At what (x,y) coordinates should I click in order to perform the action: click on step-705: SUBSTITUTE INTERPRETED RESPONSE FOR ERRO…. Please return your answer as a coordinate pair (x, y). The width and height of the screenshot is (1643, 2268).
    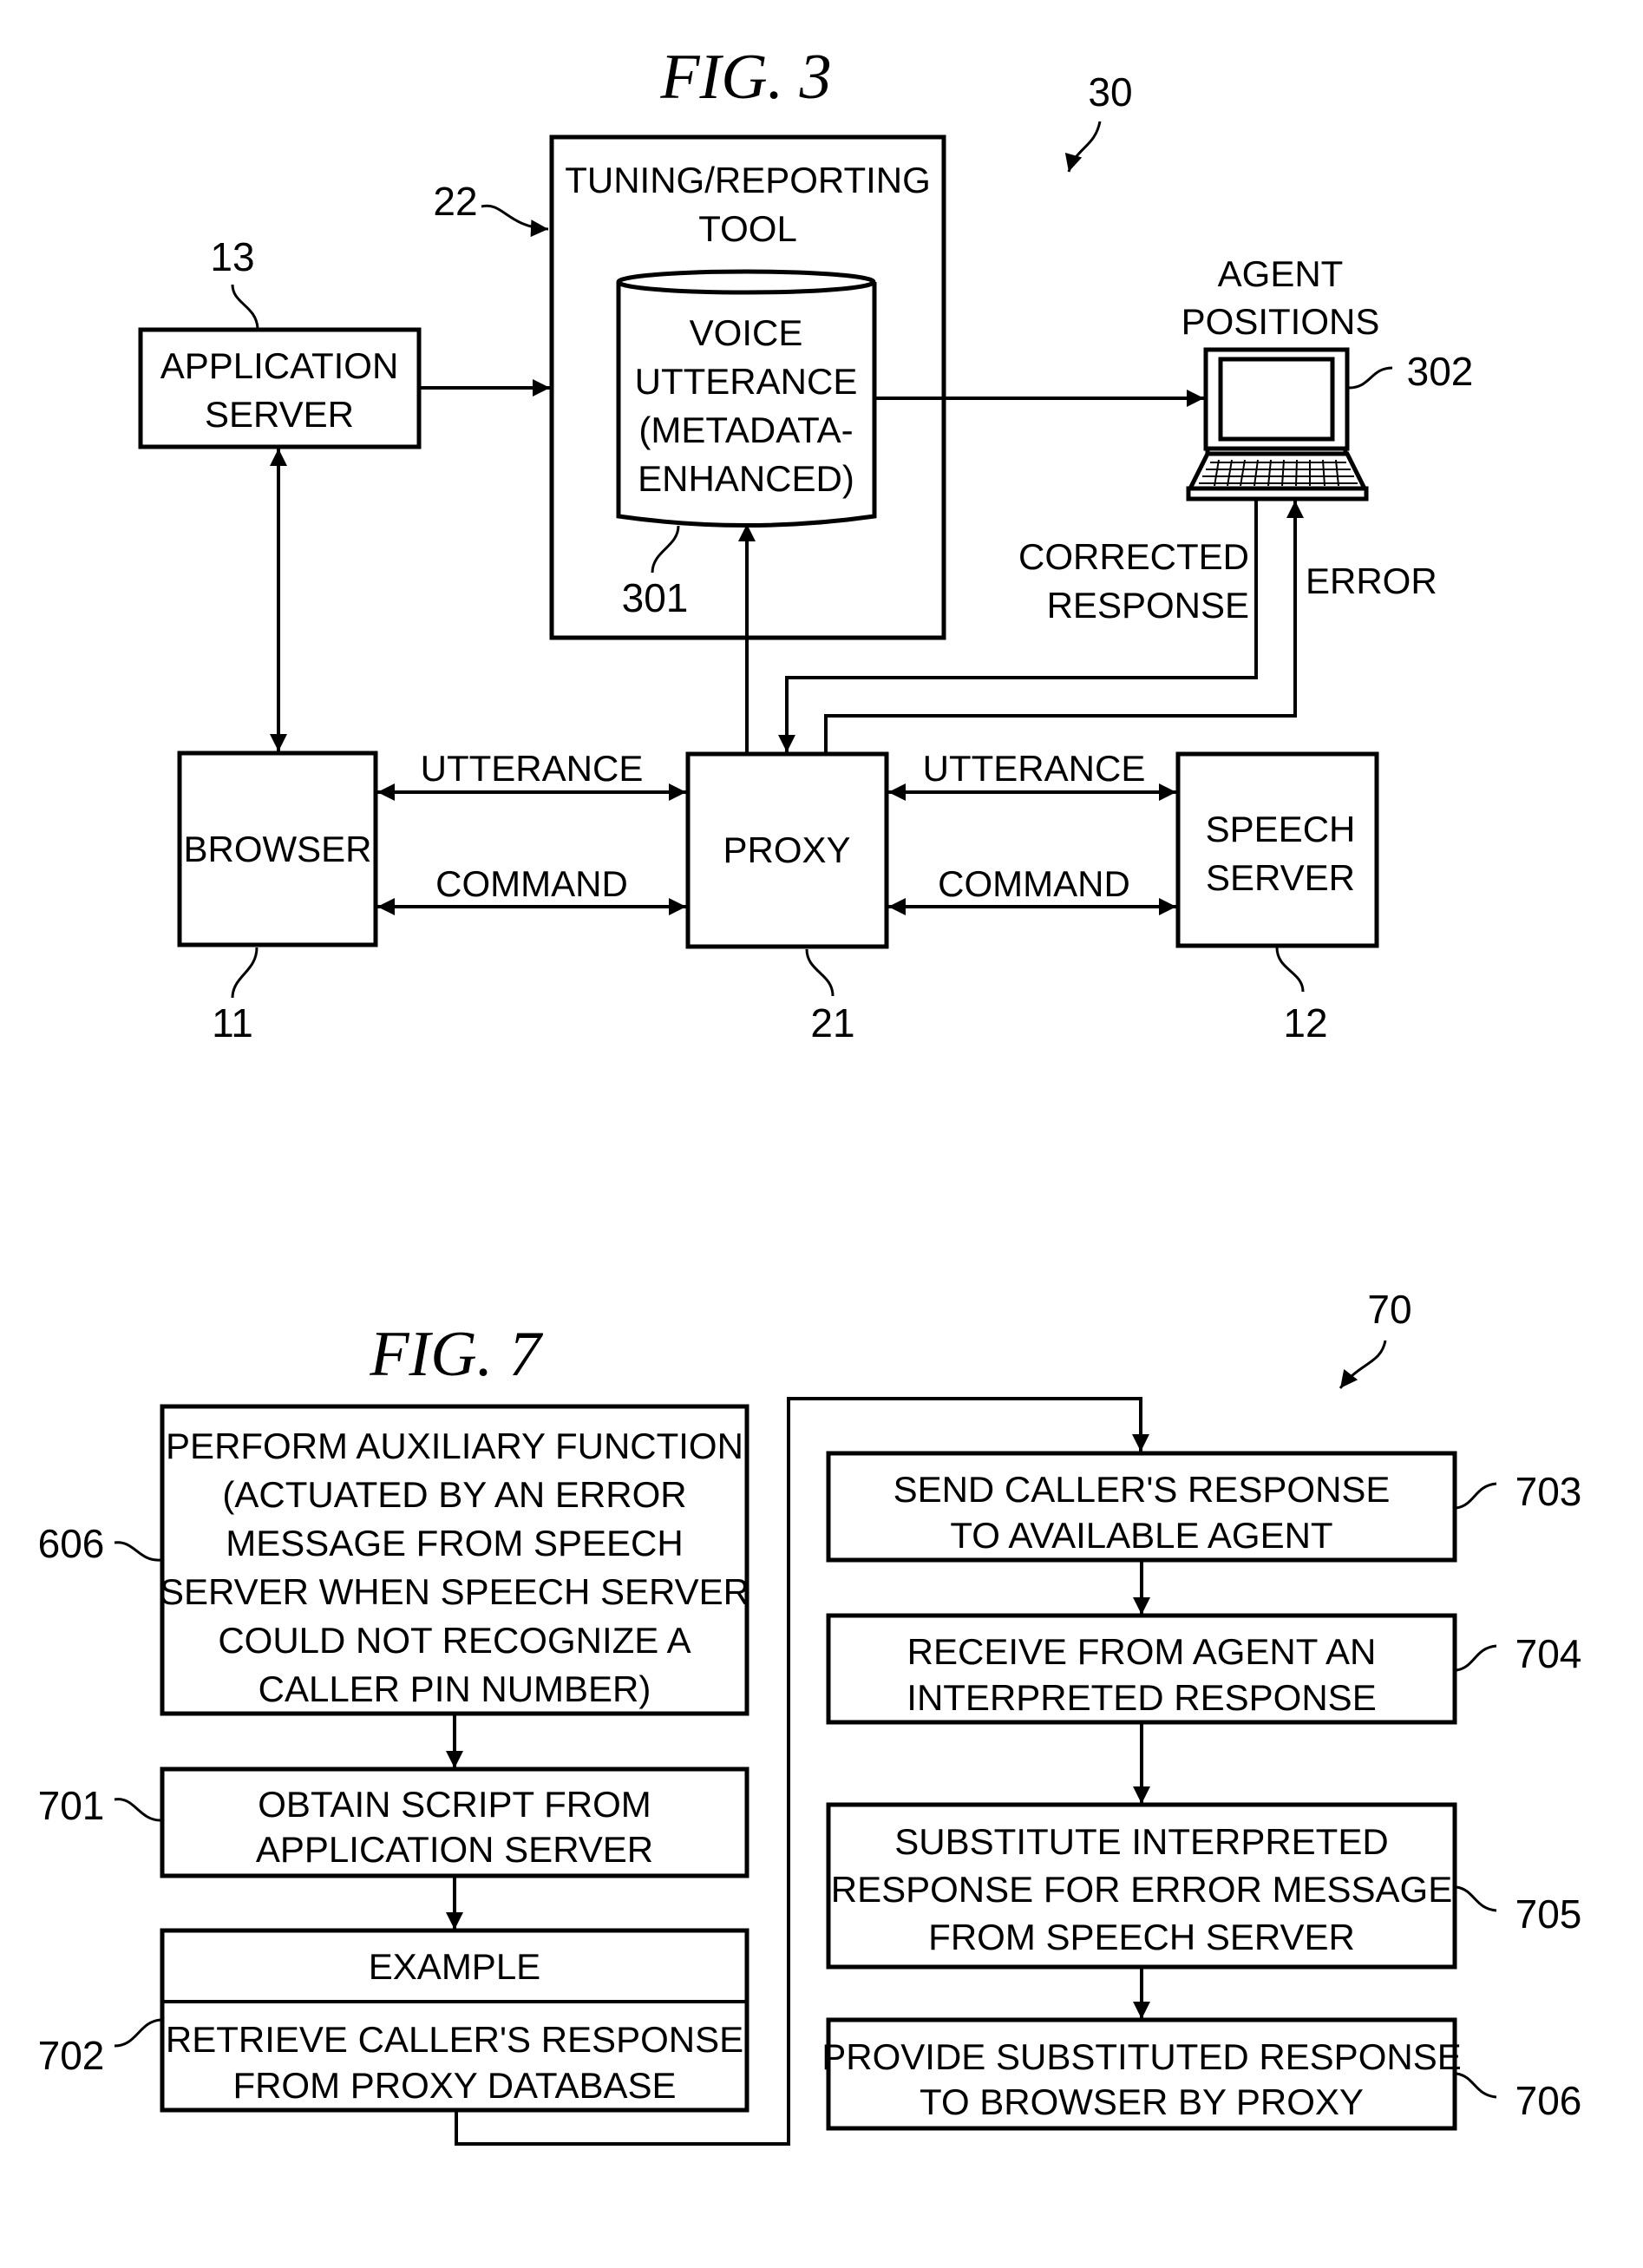
    Looking at the image, I should click on (1141, 1886).